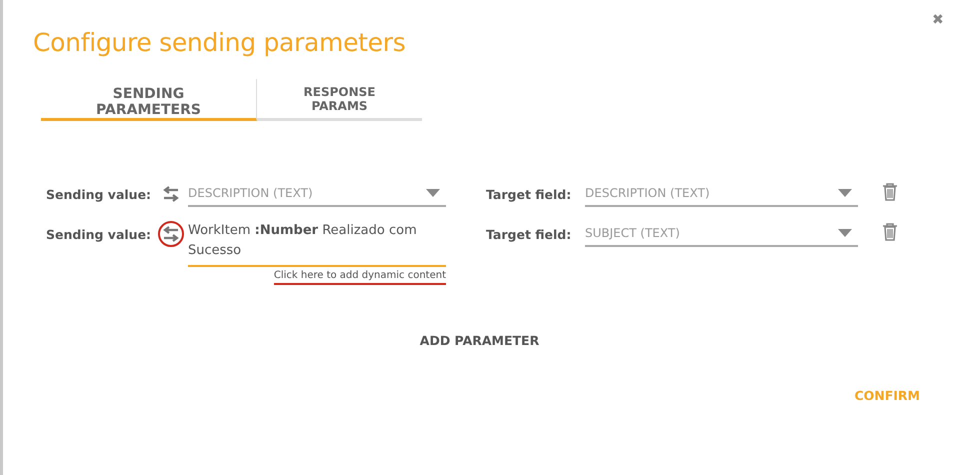 This screenshot has height=475, width=956. What do you see at coordinates (317, 244) in the screenshot?
I see `sending-value-field: WorkItem :Number Realizado com Sucesso` at bounding box center [317, 244].